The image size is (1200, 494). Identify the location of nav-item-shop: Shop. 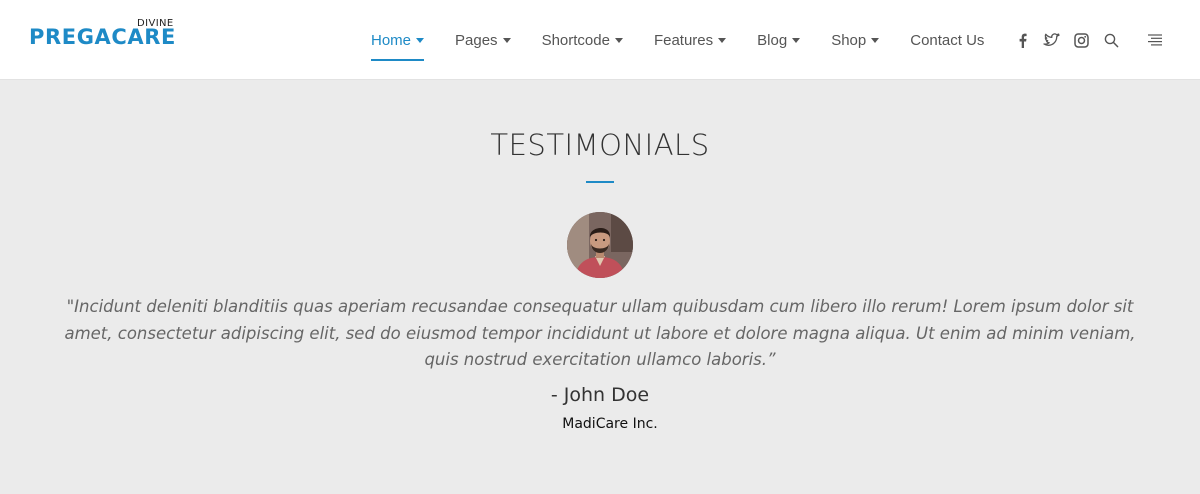
(855, 40).